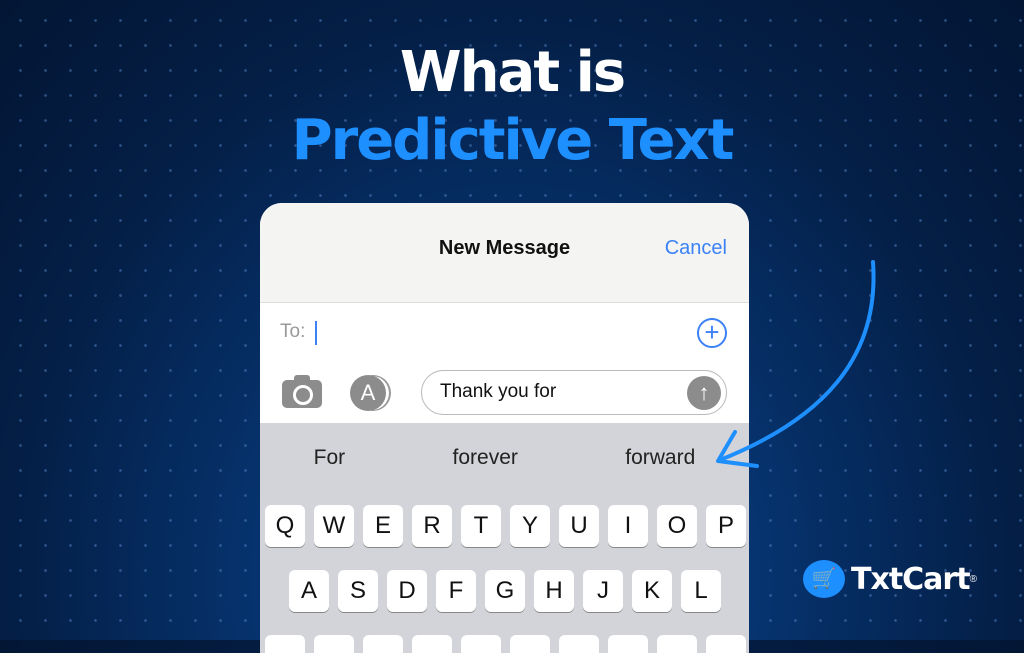 This screenshot has width=1024, height=653. I want to click on brand-name: TxtCart, so click(911, 579).